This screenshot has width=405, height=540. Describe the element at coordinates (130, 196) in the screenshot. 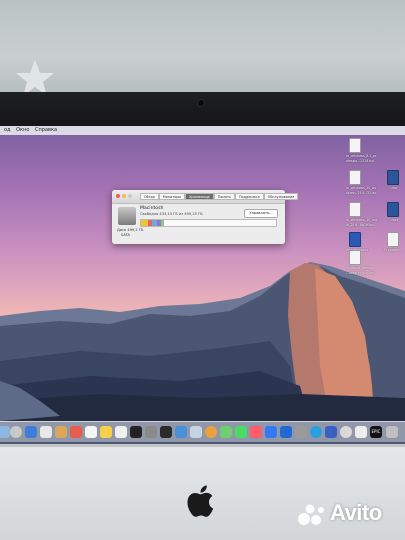

I see `zoom-button` at that location.